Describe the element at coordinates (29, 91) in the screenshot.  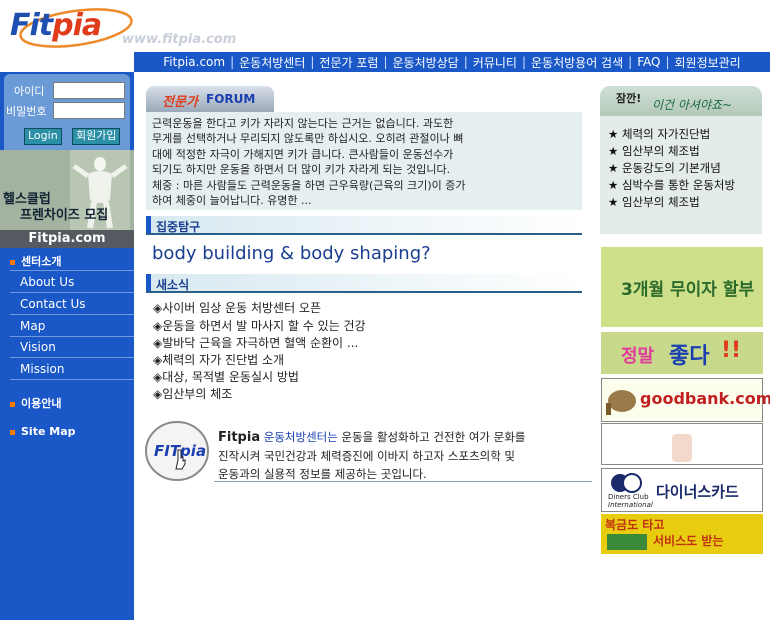
I see `id-label: 아이디` at that location.